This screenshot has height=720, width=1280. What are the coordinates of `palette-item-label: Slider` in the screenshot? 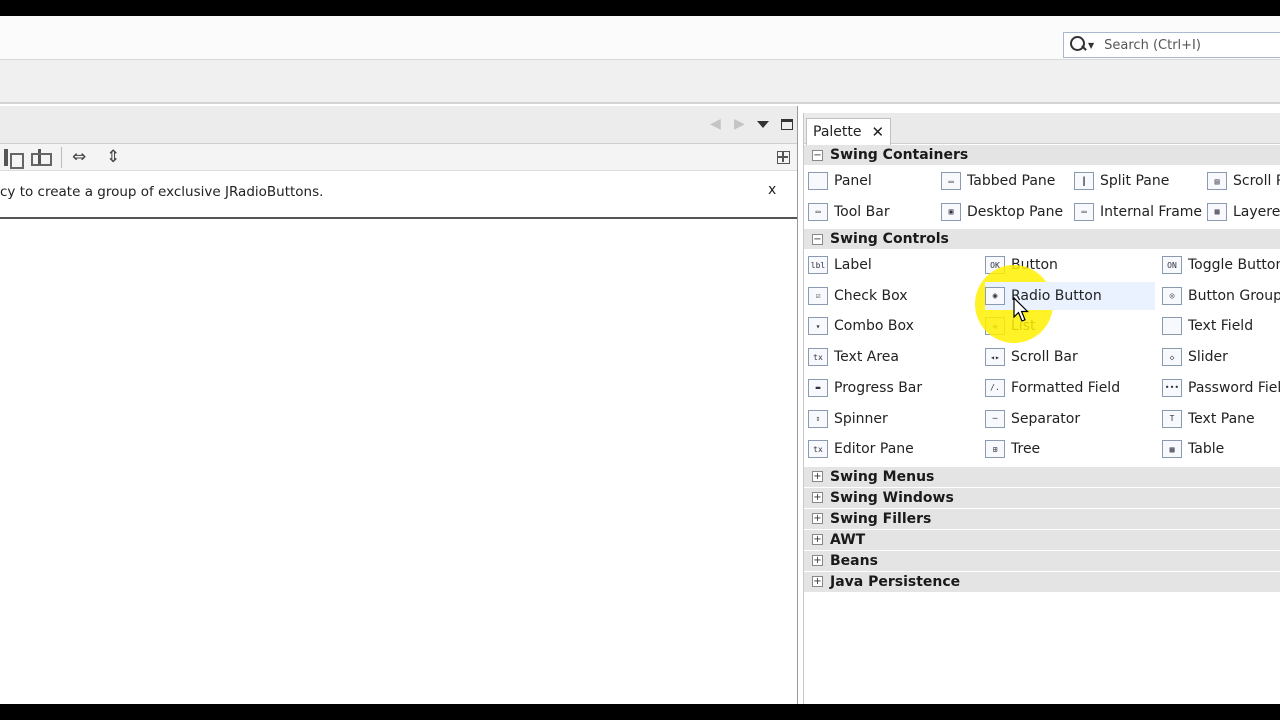 It's located at (1208, 357).